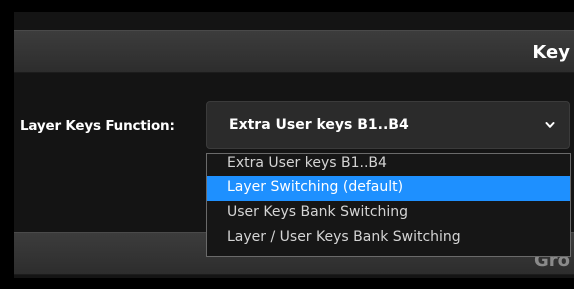  Describe the element at coordinates (388, 238) in the screenshot. I see `option-layer-user-keys-bank-switching: Layer / User Keys Bank Switching` at that location.